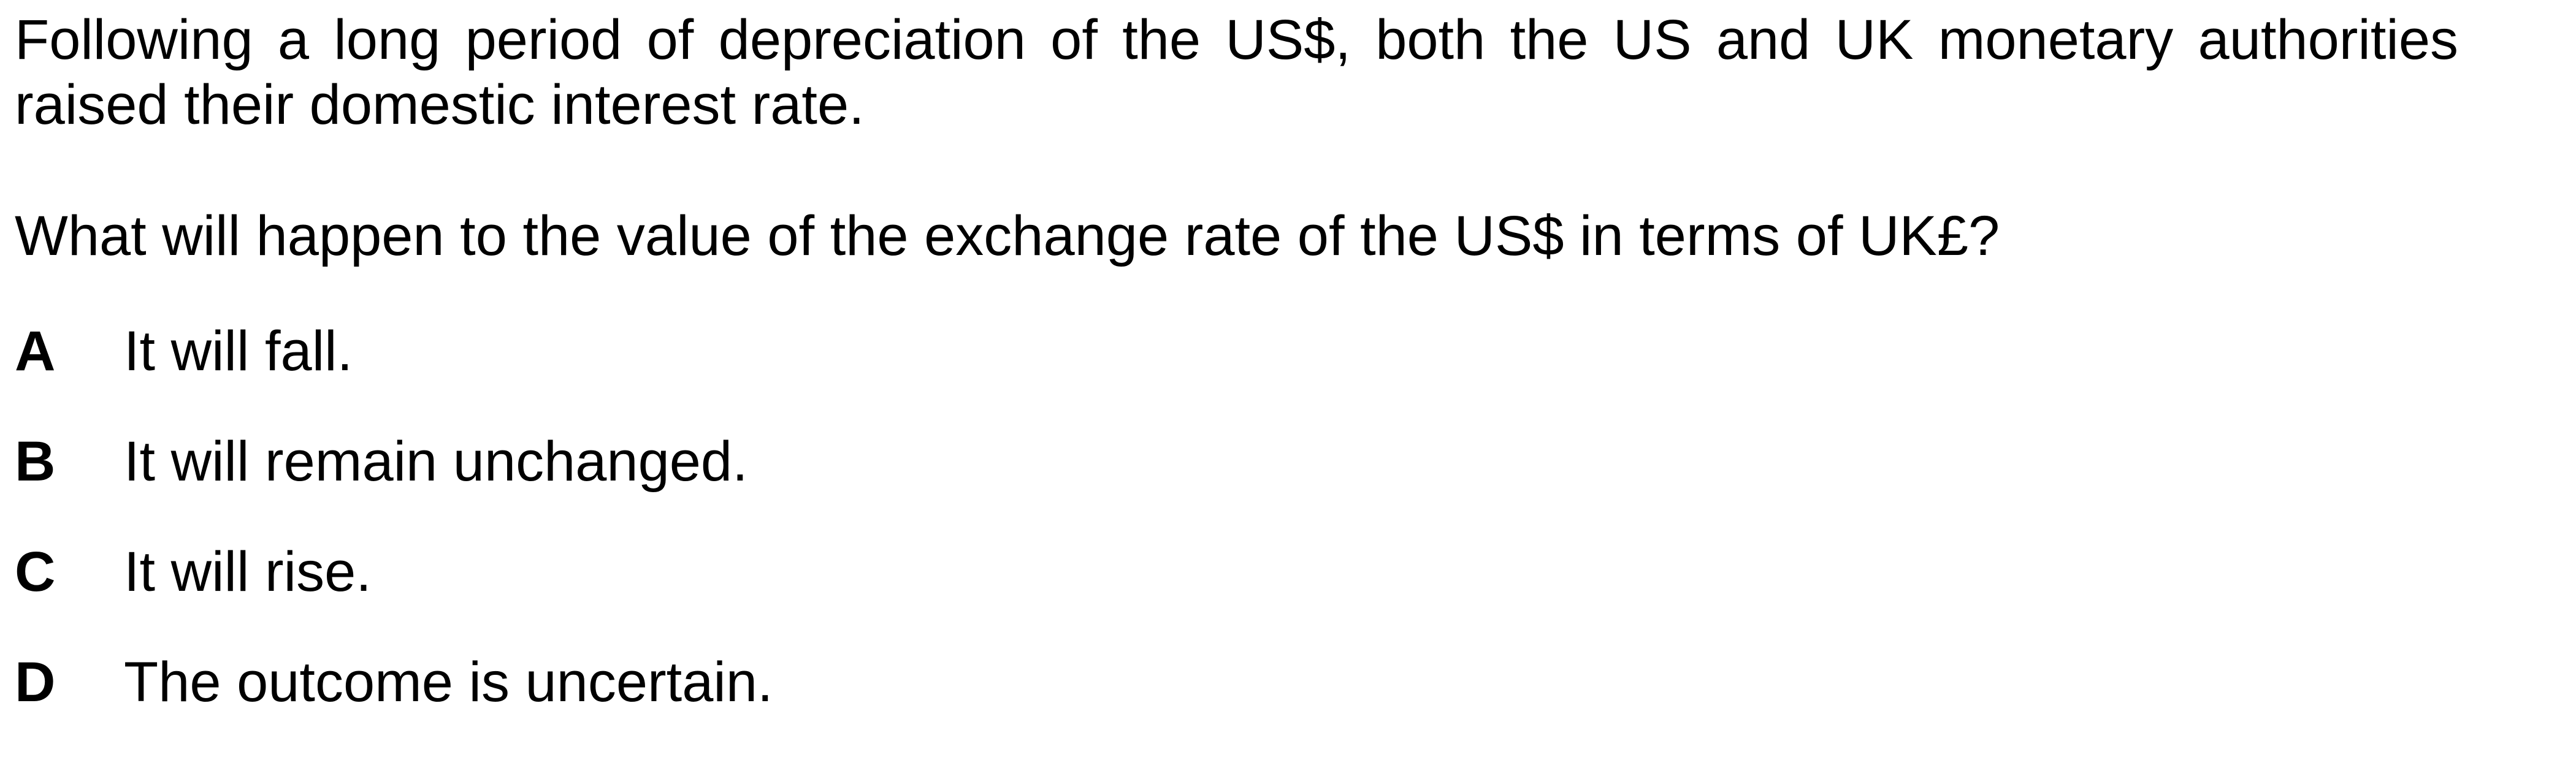 This screenshot has width=2576, height=760. What do you see at coordinates (238, 351) in the screenshot?
I see `option-text: It will fall.` at bounding box center [238, 351].